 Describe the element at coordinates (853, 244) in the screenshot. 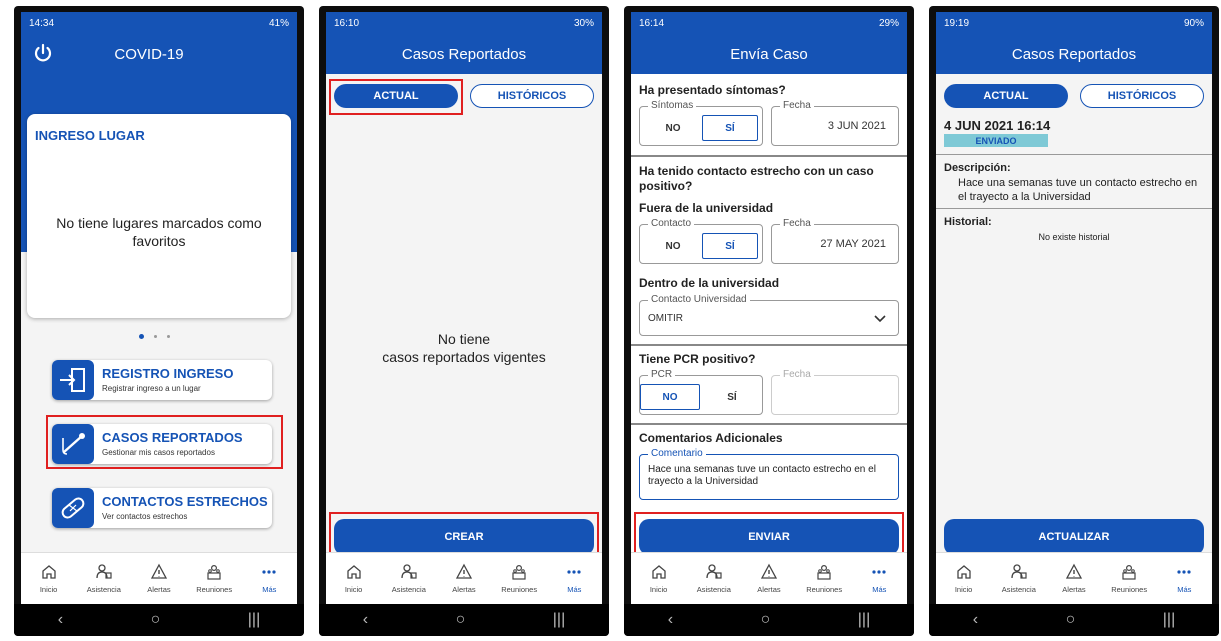

I see `fecha-contacto-value: 27 MAY 2021` at that location.